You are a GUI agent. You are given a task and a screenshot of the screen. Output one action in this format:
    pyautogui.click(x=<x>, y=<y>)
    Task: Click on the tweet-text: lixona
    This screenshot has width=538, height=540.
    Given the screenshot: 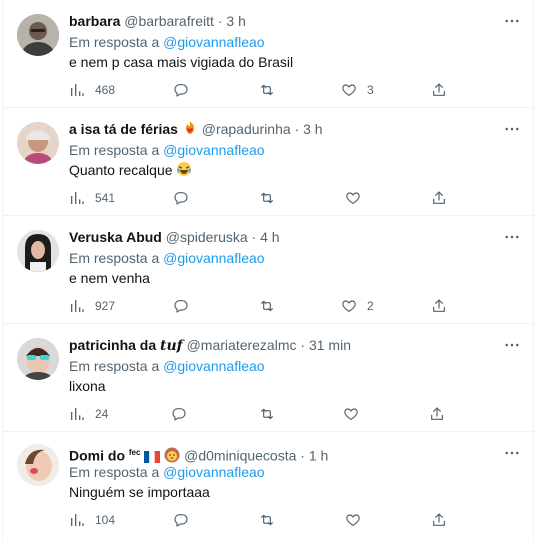 What is the action you would take?
    pyautogui.click(x=87, y=386)
    